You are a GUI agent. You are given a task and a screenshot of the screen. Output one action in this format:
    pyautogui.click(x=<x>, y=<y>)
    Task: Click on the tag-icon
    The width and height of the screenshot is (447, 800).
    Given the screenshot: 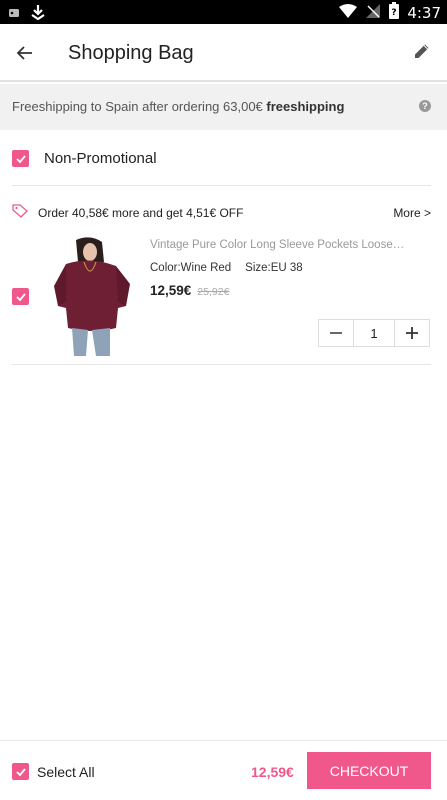 What is the action you would take?
    pyautogui.click(x=20, y=213)
    